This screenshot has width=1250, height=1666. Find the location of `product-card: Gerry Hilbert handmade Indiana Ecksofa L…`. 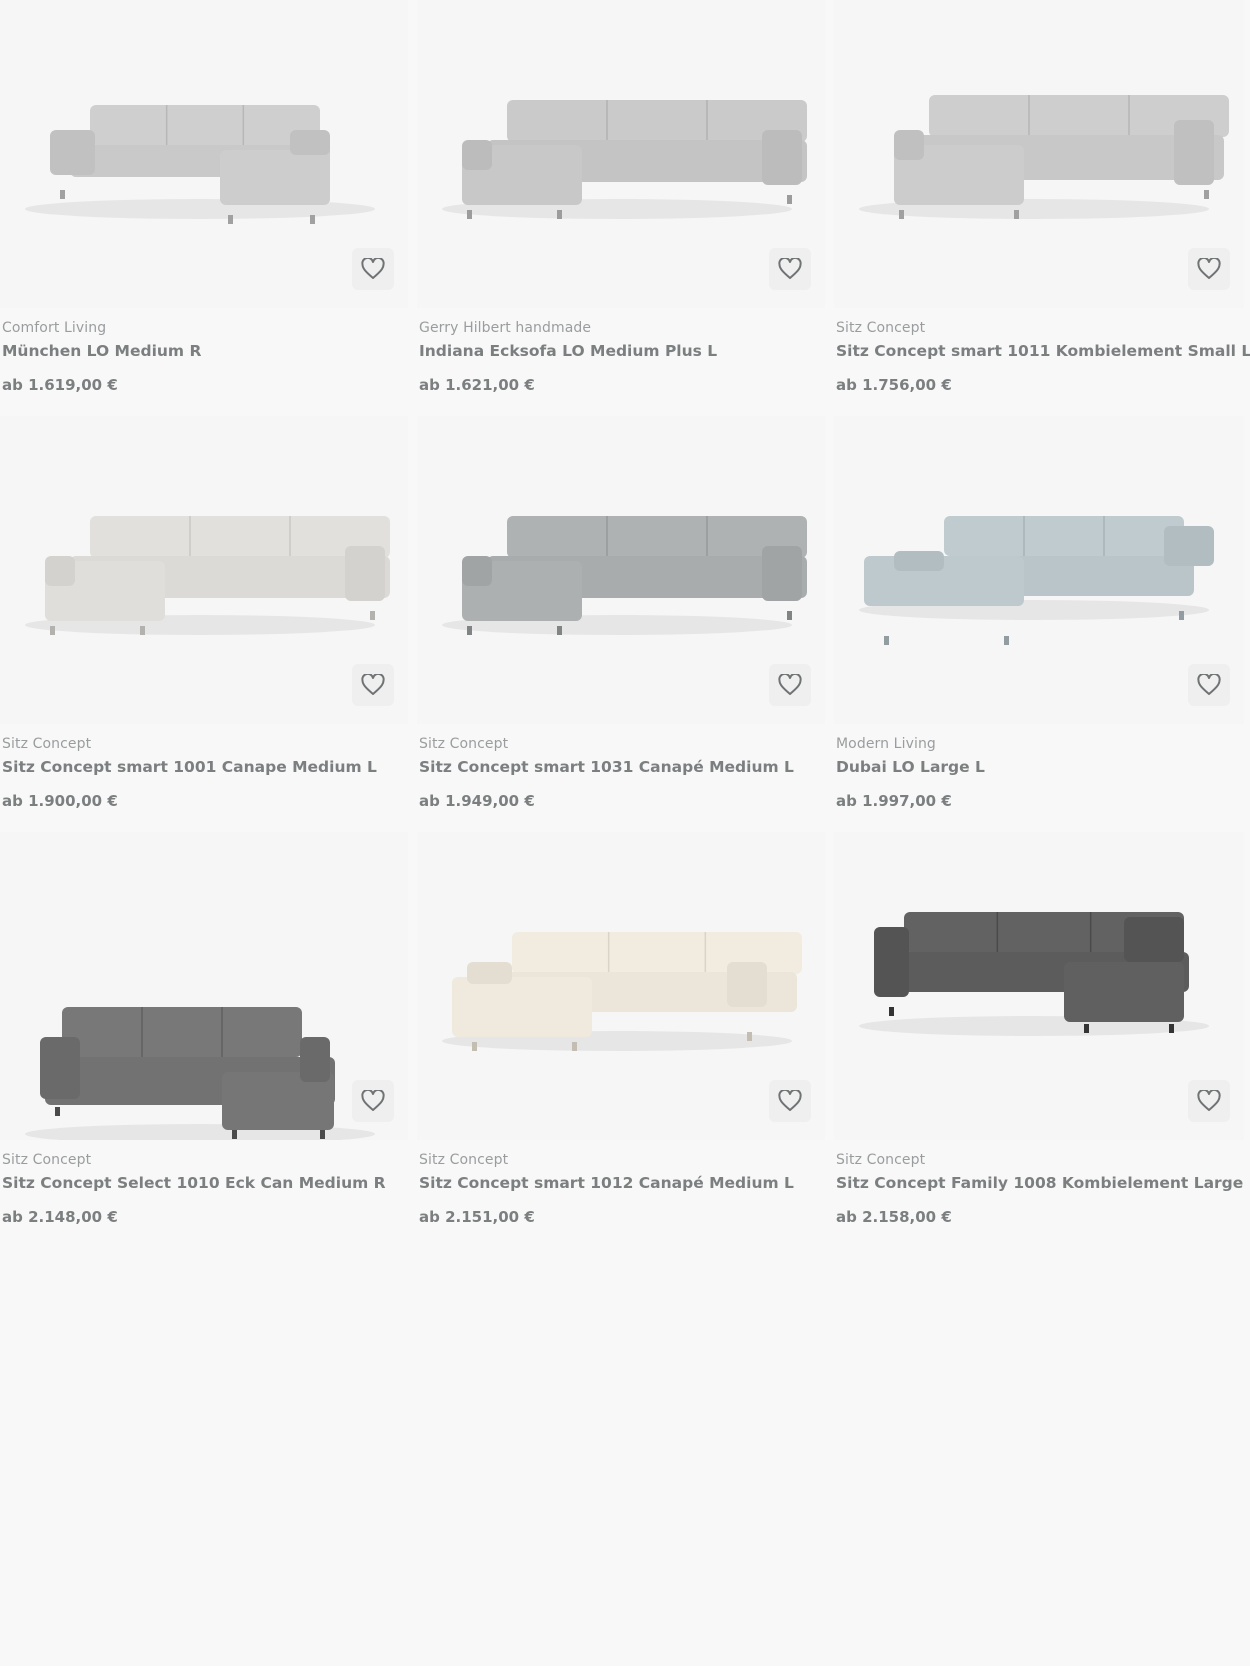

product-card: Gerry Hilbert handmade Indiana Ecksofa L… is located at coordinates (621, 208).